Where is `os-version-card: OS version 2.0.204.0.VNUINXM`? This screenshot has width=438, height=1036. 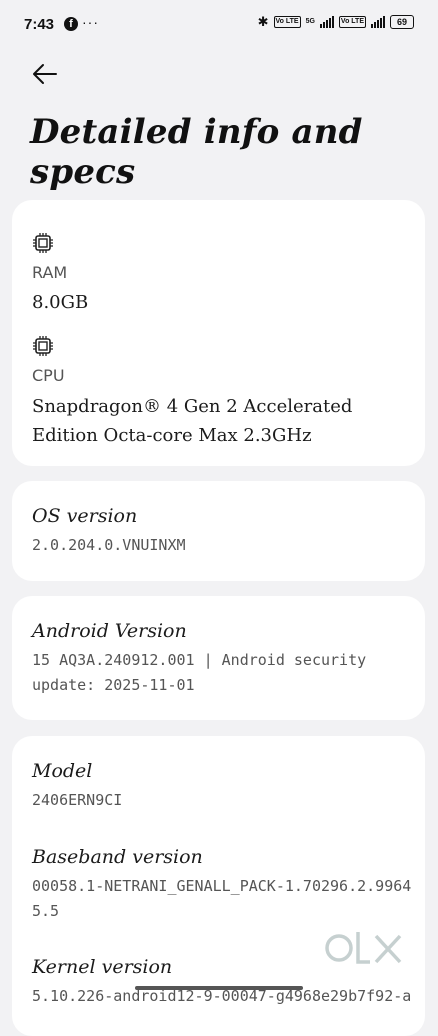
os-version-card: OS version 2.0.204.0.VNUINXM is located at coordinates (218, 531).